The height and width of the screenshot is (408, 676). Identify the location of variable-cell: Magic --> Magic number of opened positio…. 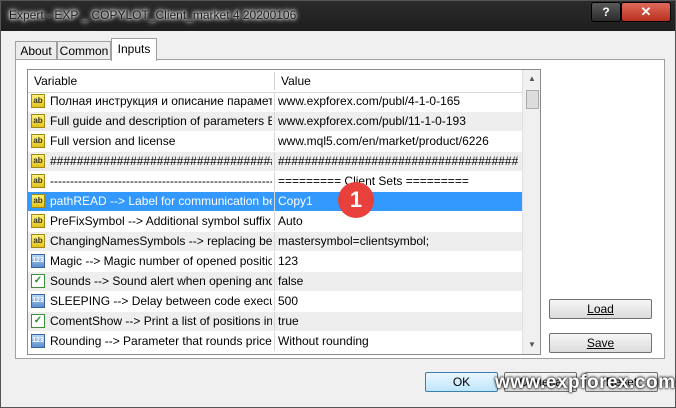
(161, 261).